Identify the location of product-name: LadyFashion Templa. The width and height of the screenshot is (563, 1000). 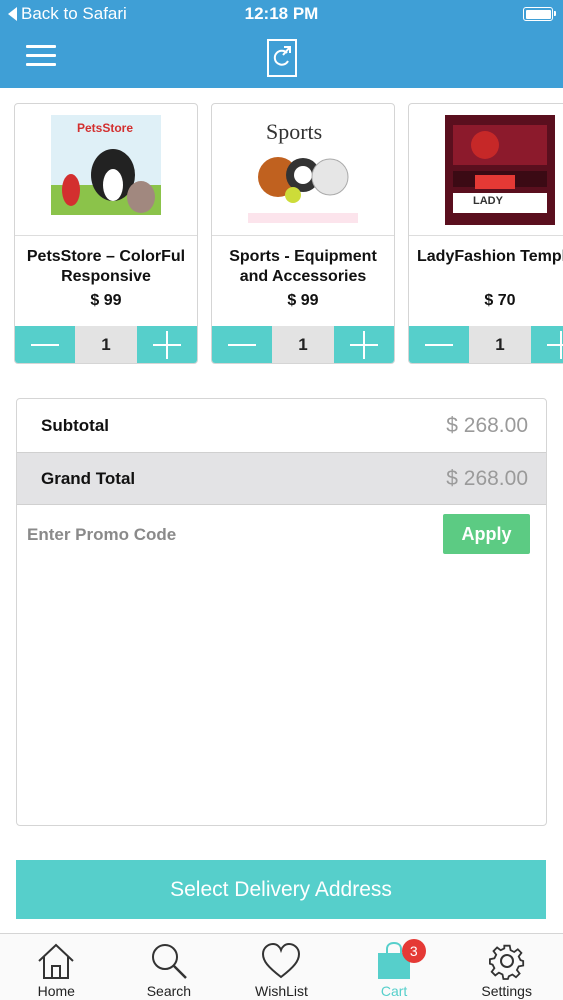
(490, 256).